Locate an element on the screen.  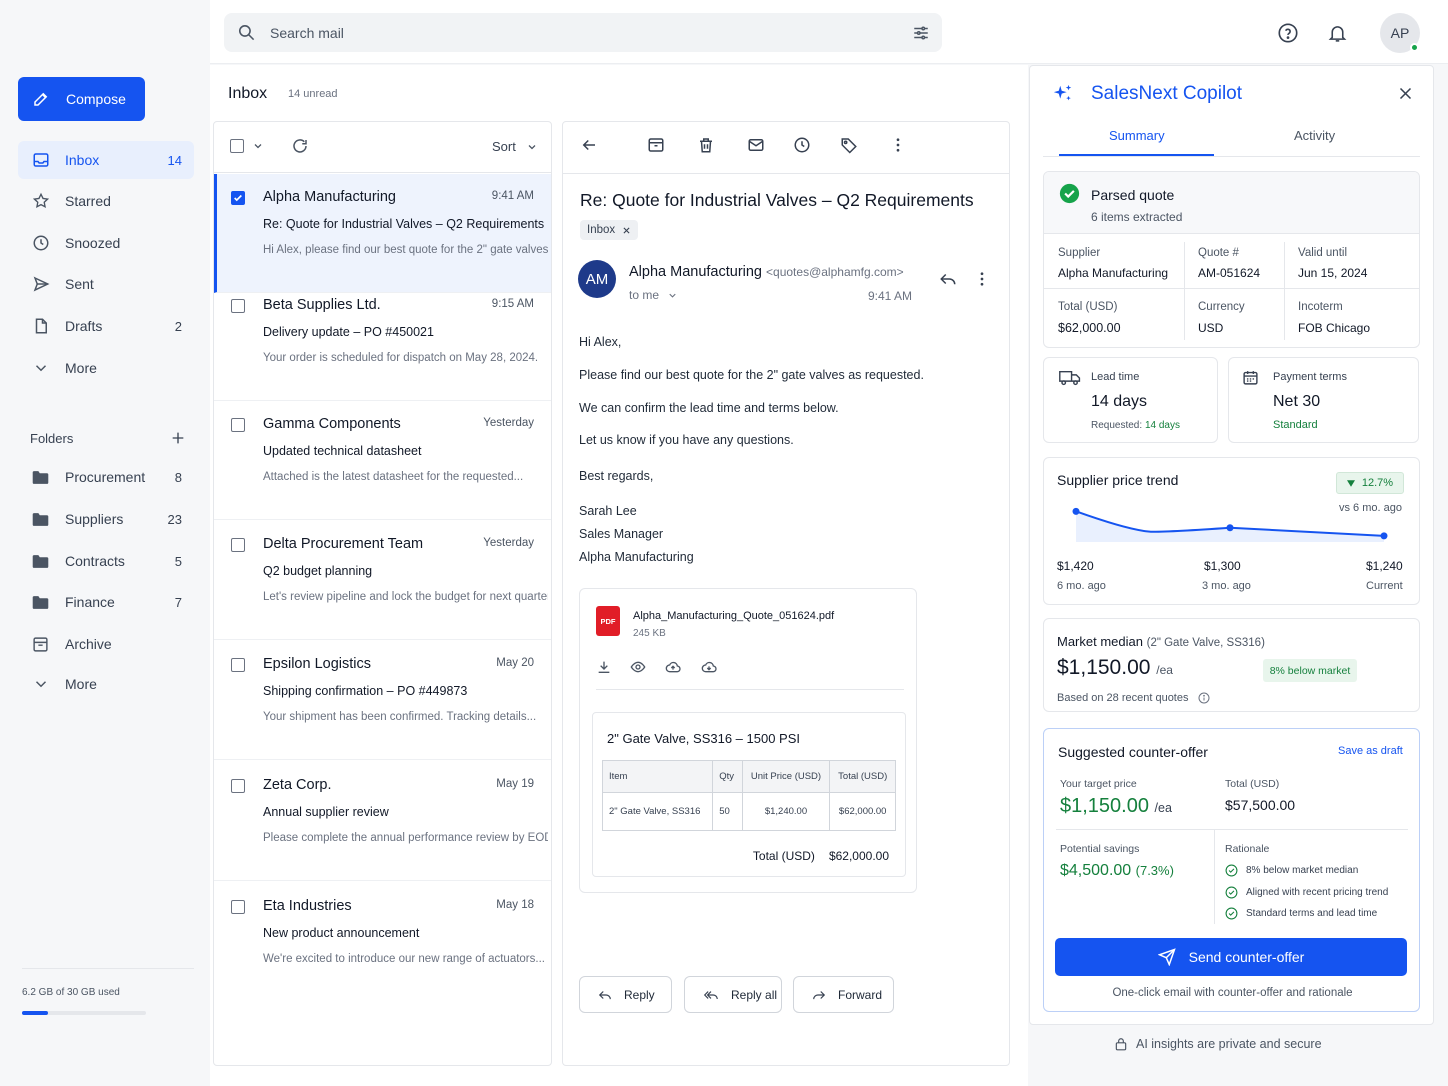
add-folder-icon is located at coordinates (178, 438).